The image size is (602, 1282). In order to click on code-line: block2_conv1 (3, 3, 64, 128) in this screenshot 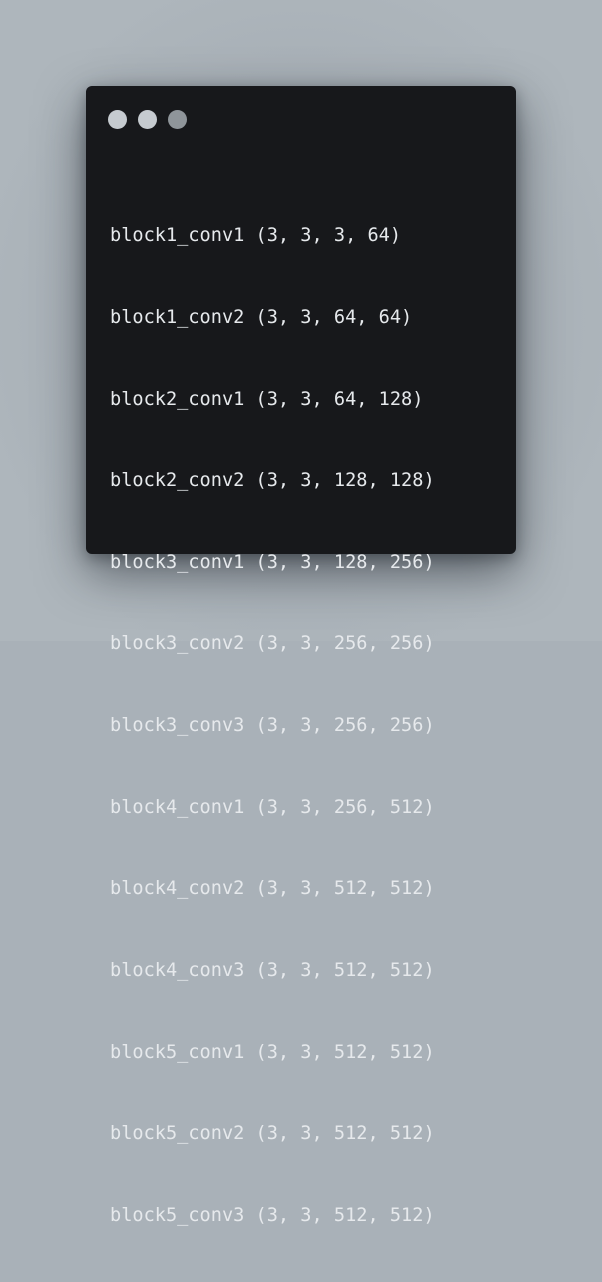, I will do `click(267, 399)`.